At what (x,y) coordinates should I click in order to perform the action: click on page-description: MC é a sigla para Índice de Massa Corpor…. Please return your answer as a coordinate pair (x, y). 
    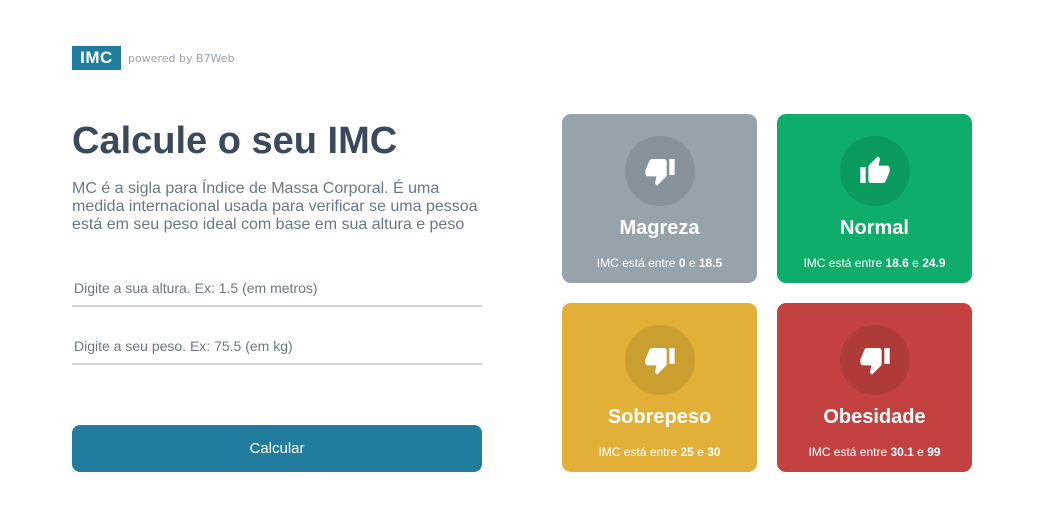
    Looking at the image, I should click on (275, 206).